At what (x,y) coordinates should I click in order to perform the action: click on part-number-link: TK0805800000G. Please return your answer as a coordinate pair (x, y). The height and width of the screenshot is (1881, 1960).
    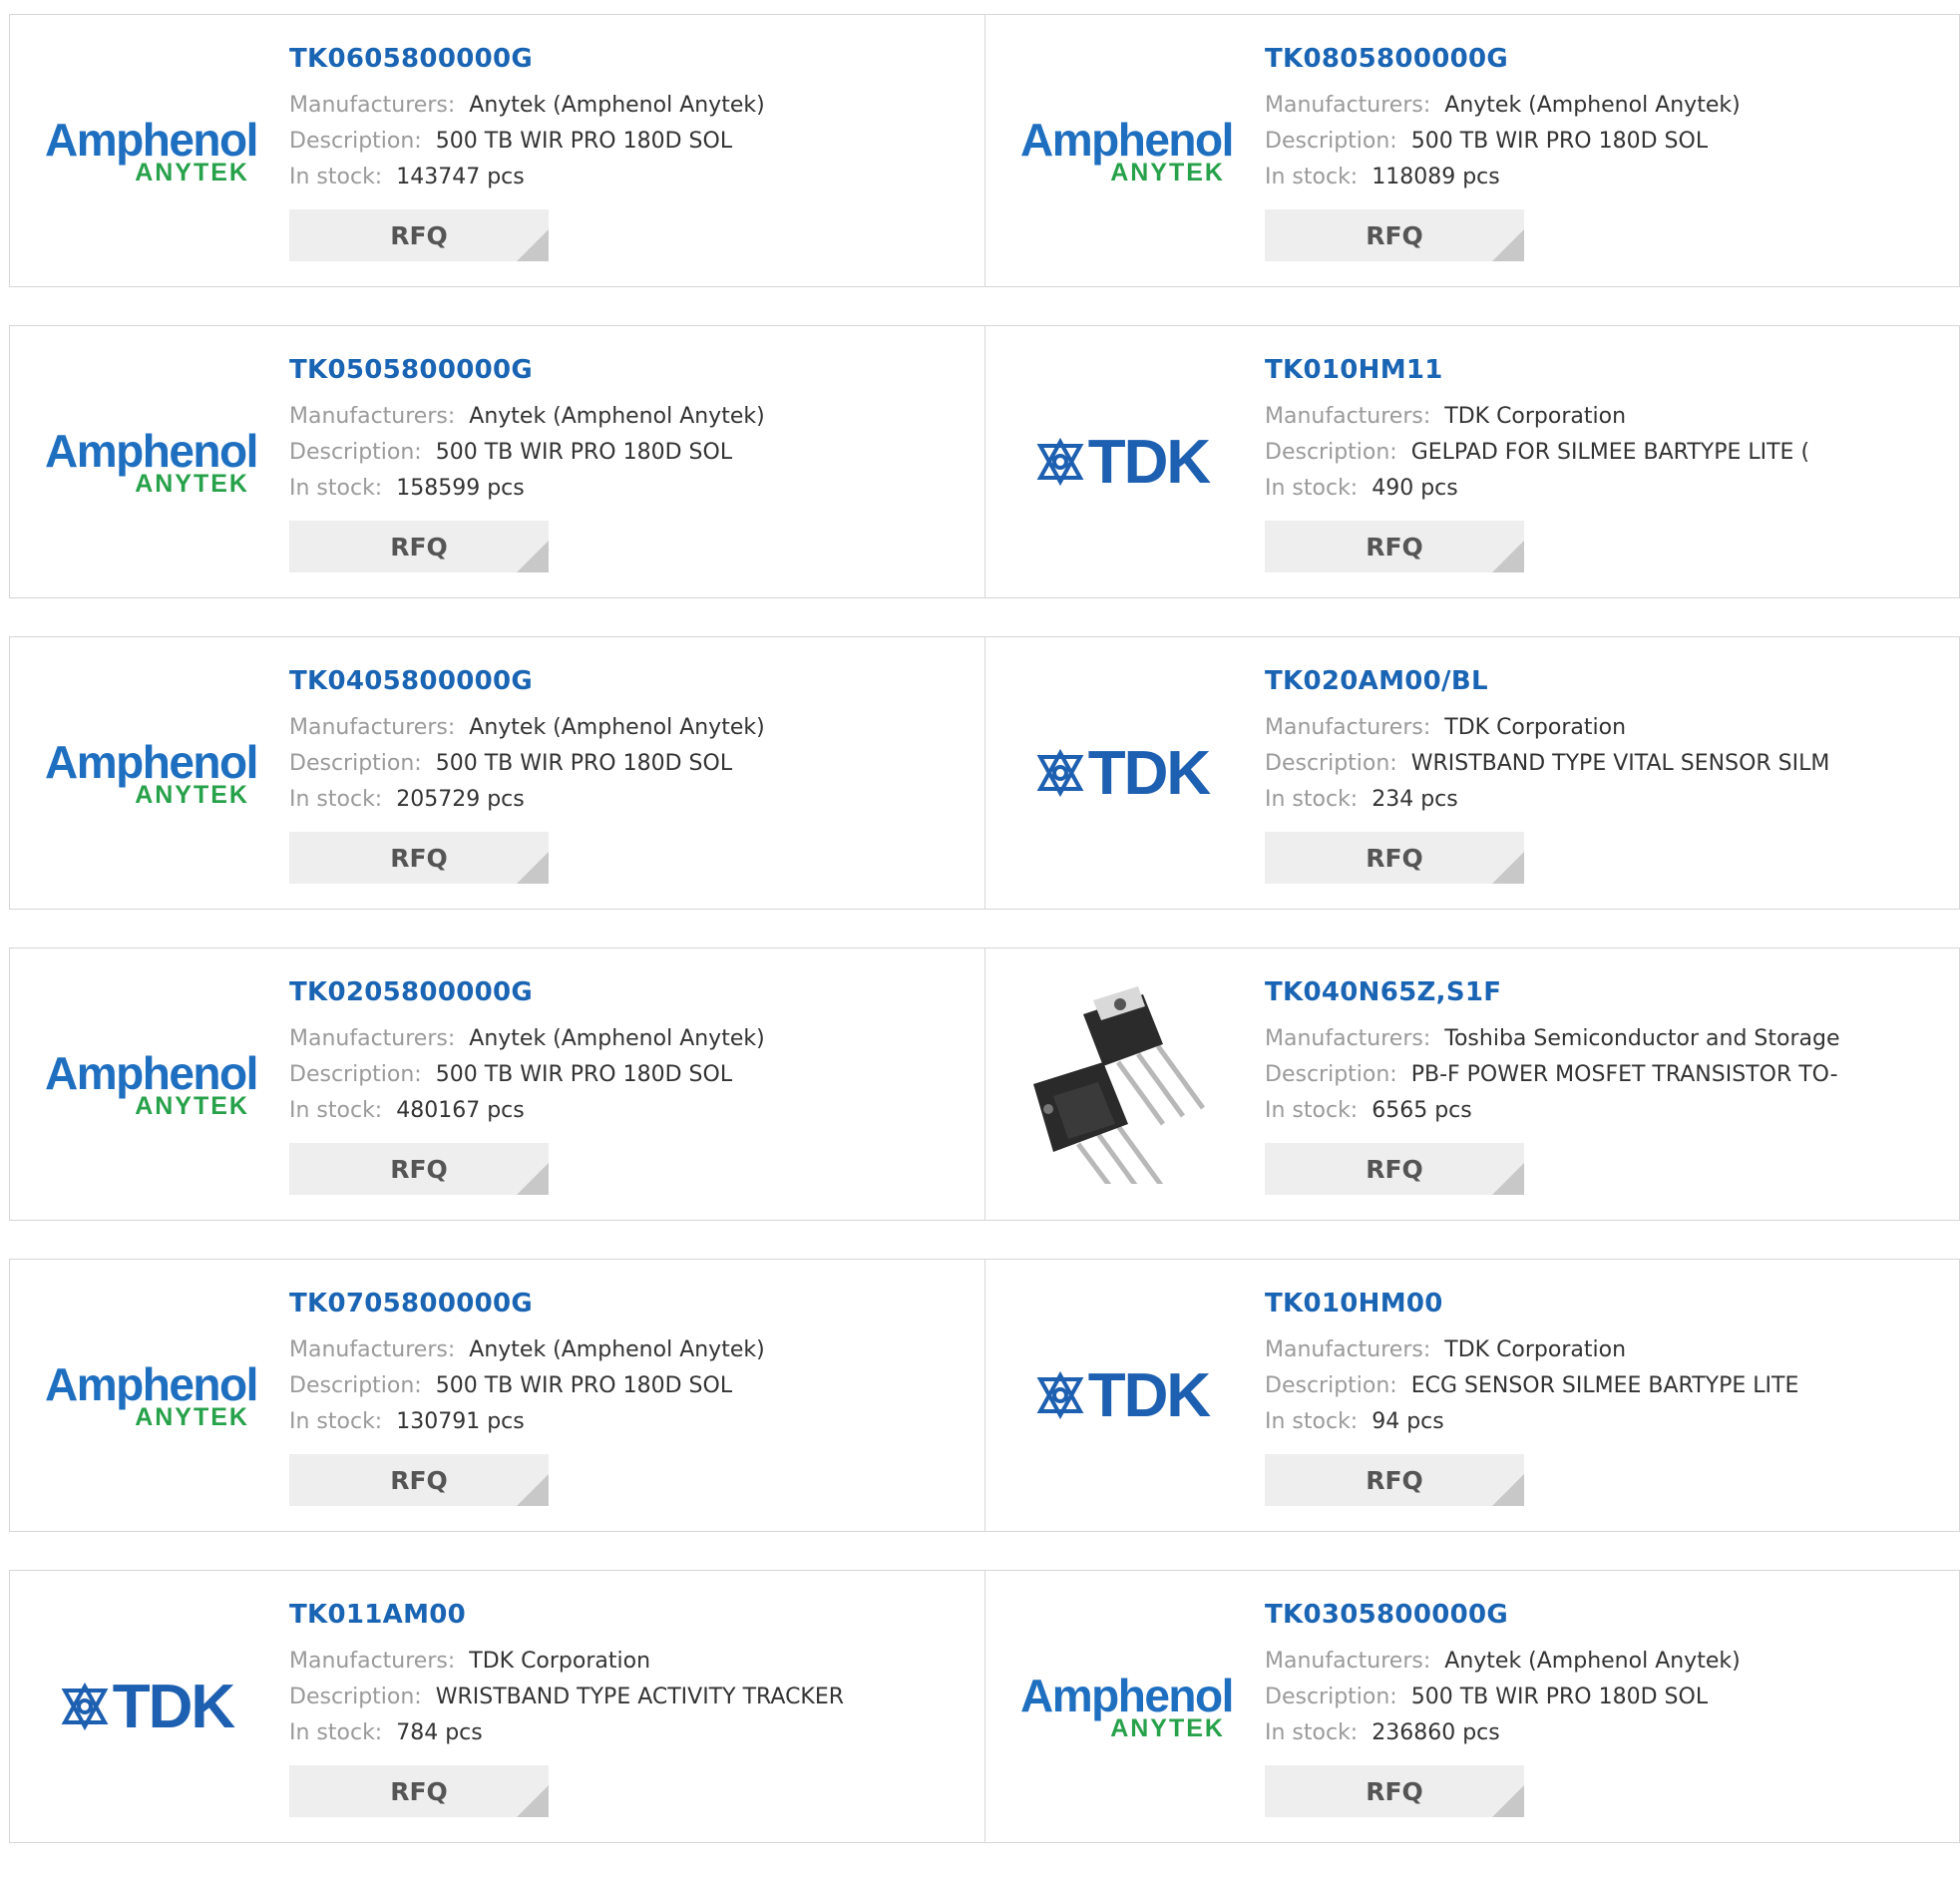
    Looking at the image, I should click on (1503, 59).